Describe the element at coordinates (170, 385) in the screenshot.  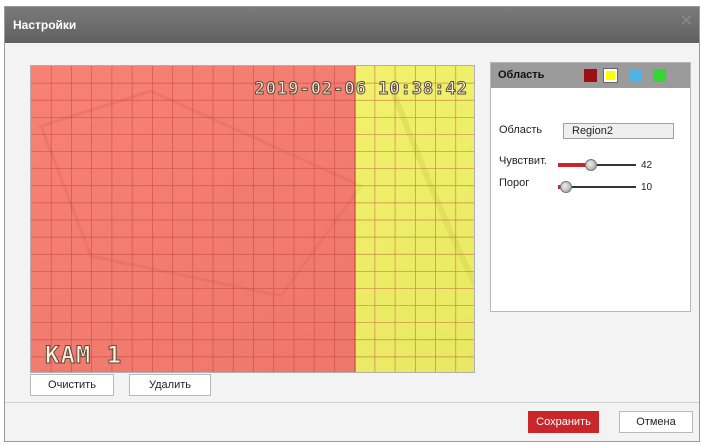
I see `delete-button: Удалить` at that location.